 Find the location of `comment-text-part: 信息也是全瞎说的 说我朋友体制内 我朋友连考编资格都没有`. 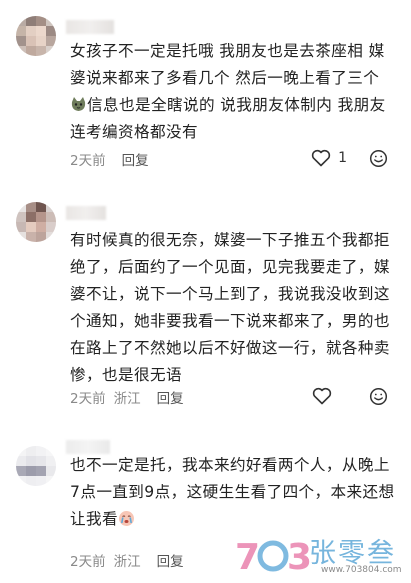

comment-text-part: 信息也是全瞎说的 说我朋友体制内 我朋友连考编资格都没有 is located at coordinates (228, 118).